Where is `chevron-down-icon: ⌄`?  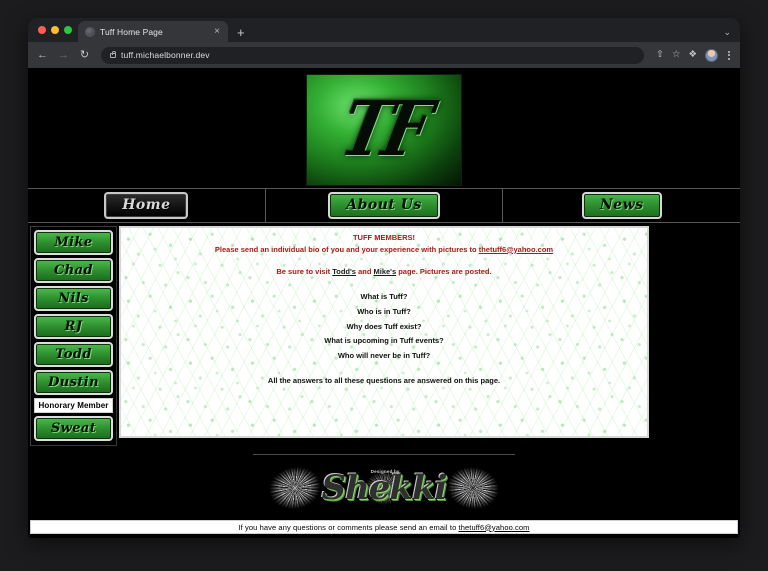
chevron-down-icon: ⌄ is located at coordinates (727, 32).